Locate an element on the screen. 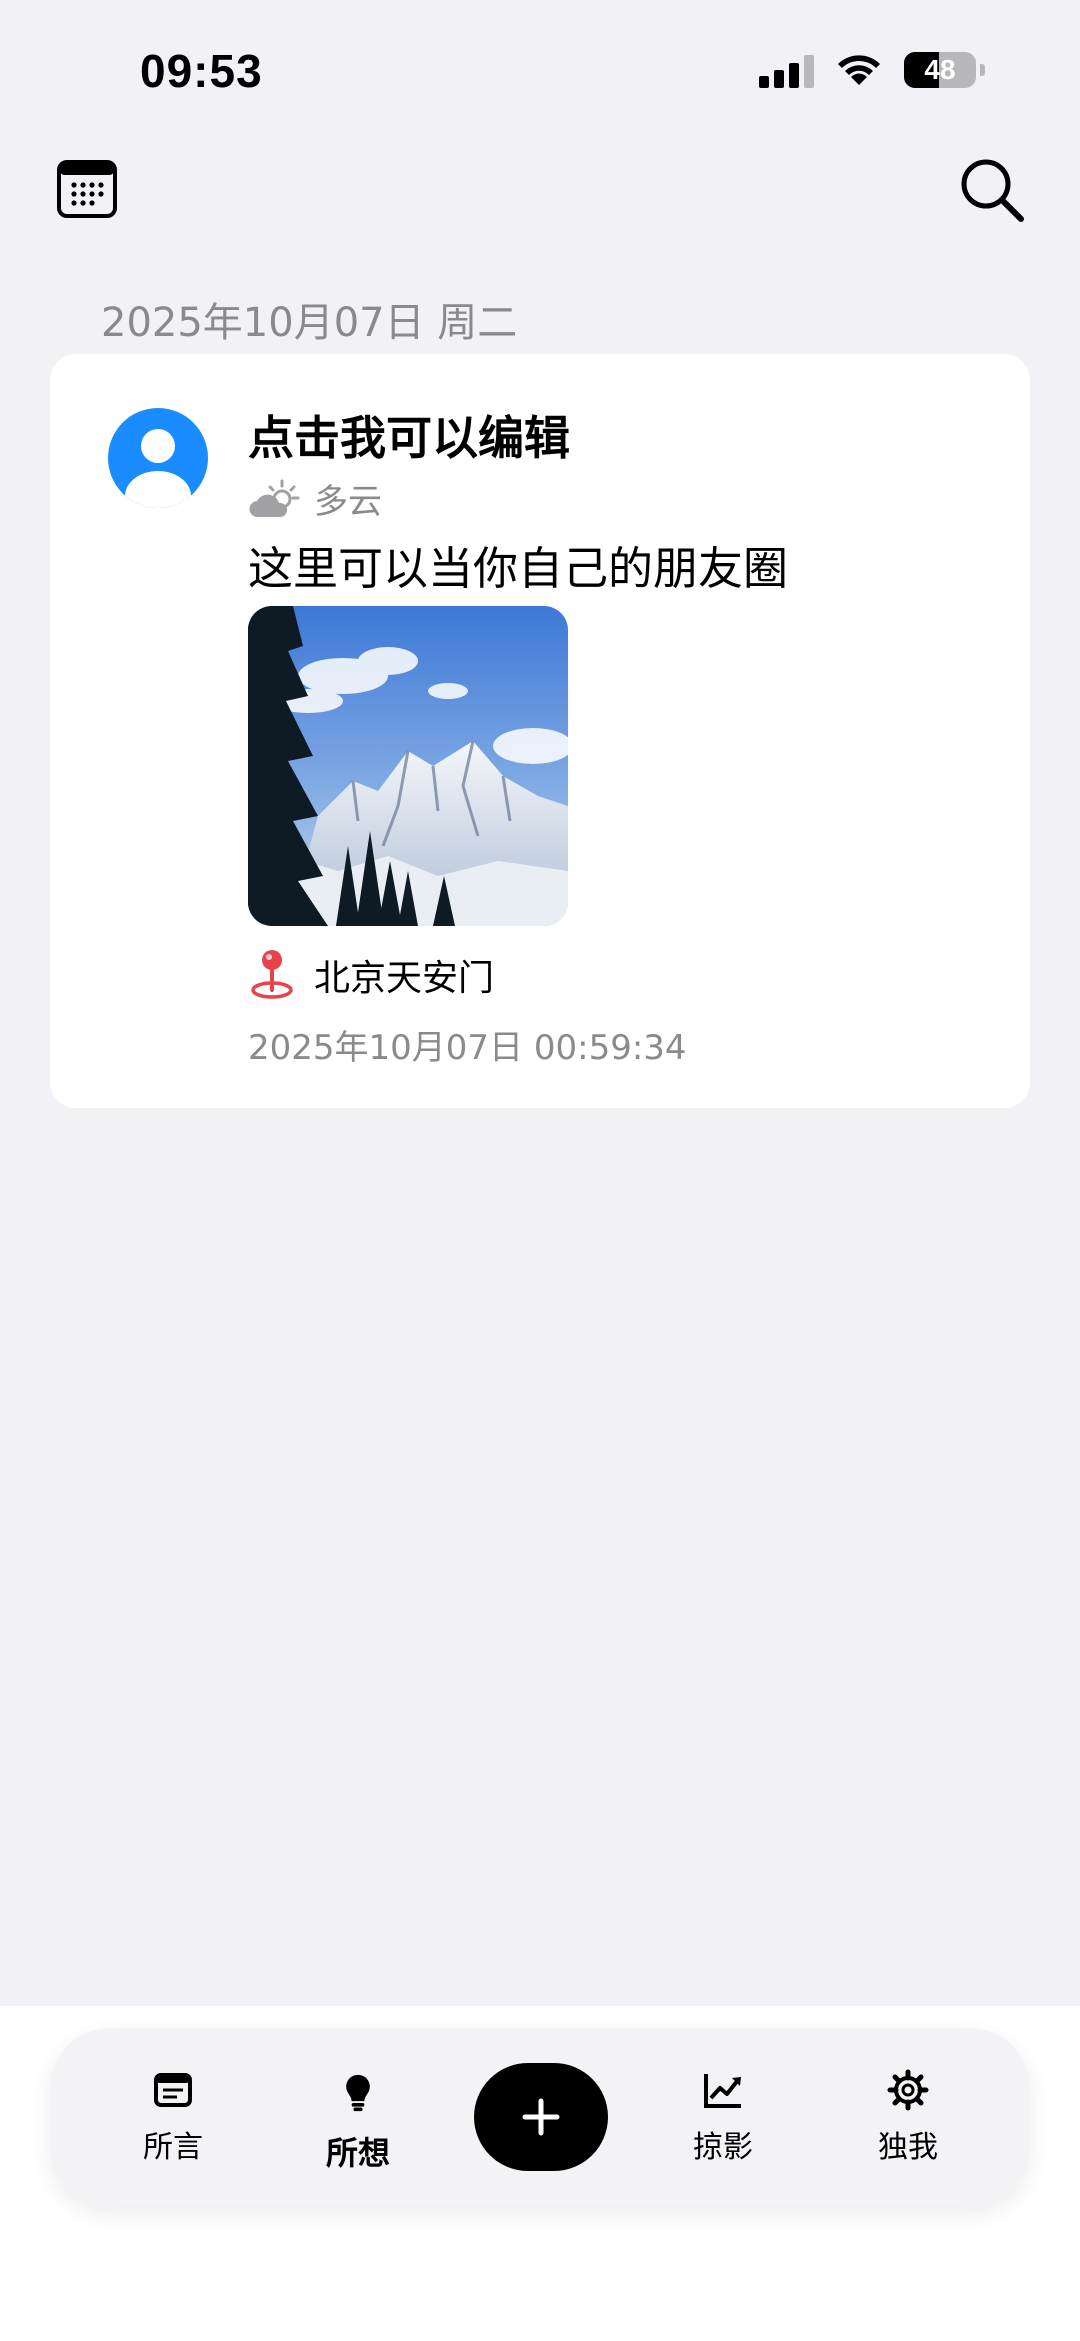 The height and width of the screenshot is (2341, 1080). battery-percent: 48 is located at coordinates (940, 69).